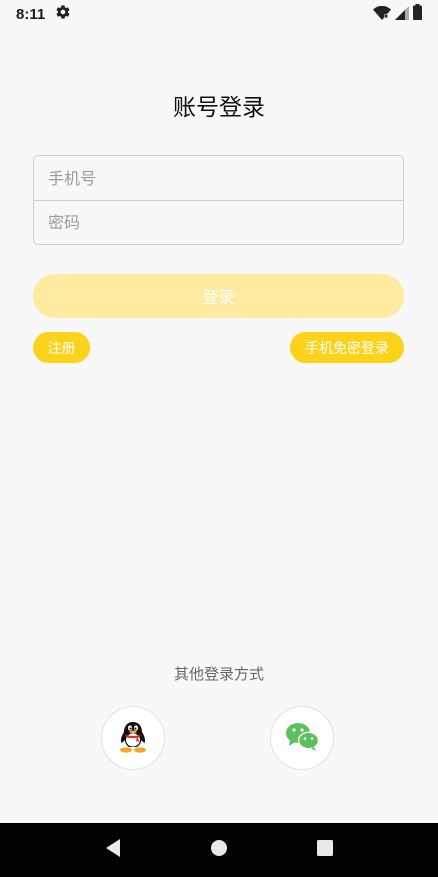 The image size is (438, 877). Describe the element at coordinates (402, 14) in the screenshot. I see `cellular-signal-icon` at that location.